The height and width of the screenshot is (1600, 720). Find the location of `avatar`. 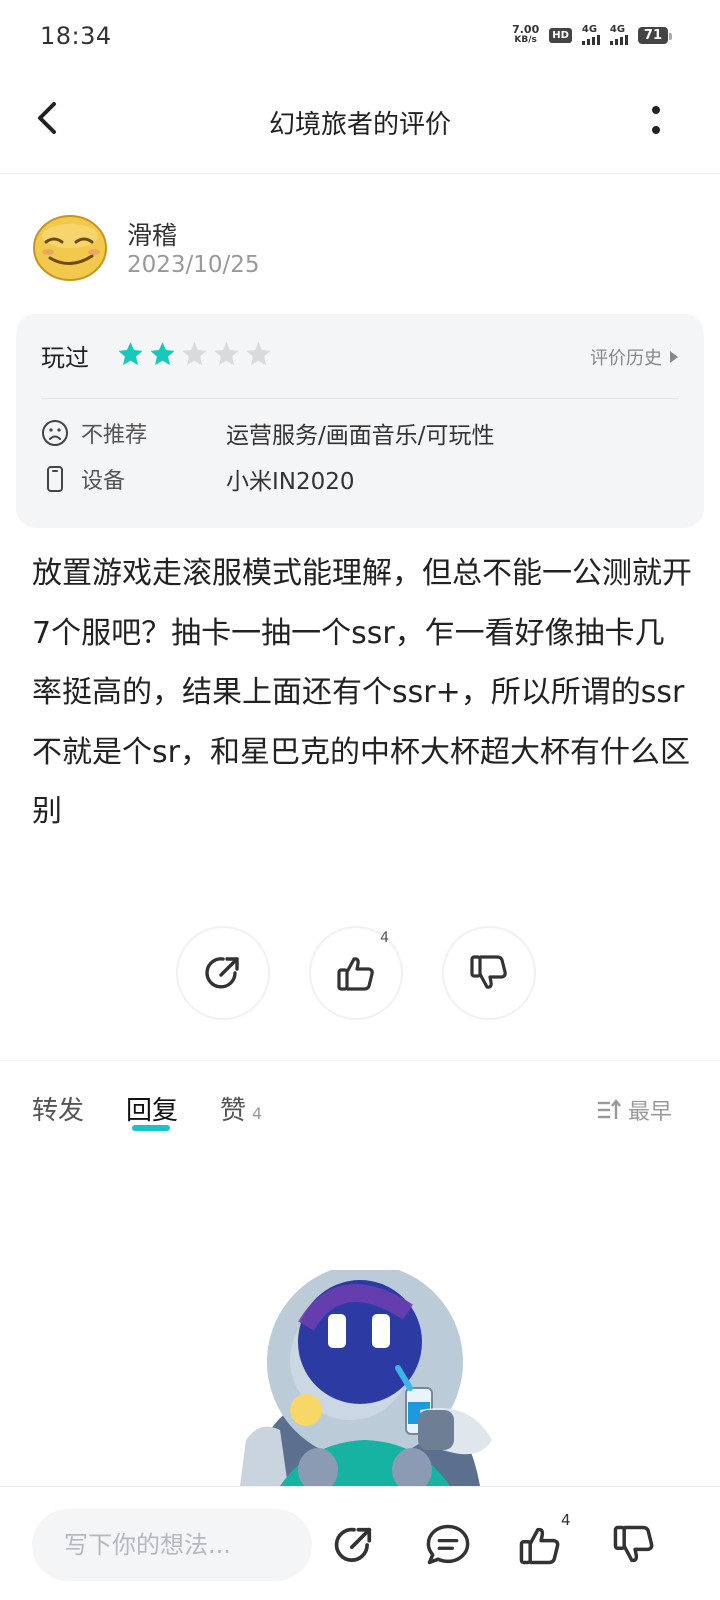

avatar is located at coordinates (70, 246).